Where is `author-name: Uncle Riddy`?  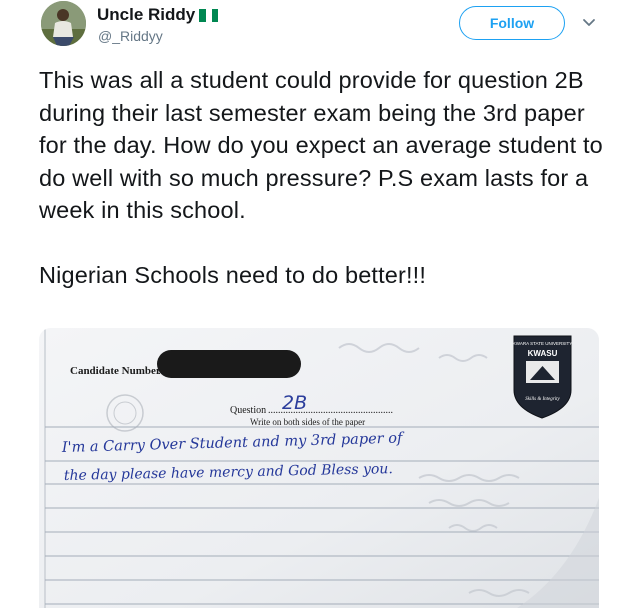 author-name: Uncle Riddy is located at coordinates (158, 15).